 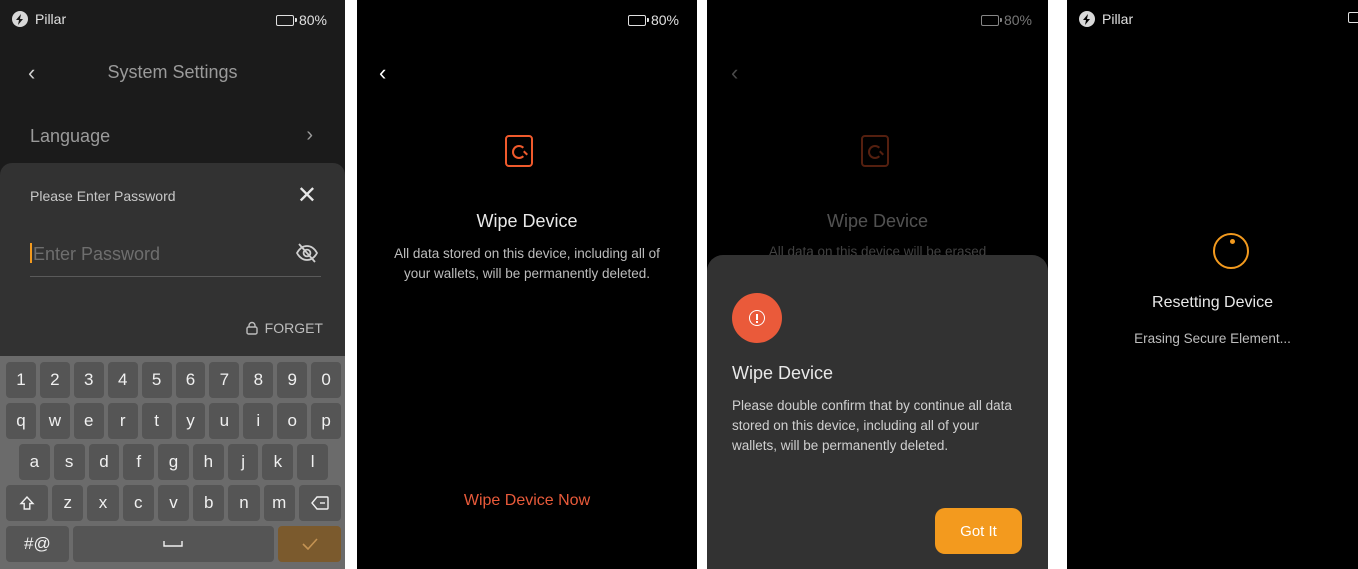 I want to click on confirm-key, so click(x=309, y=544).